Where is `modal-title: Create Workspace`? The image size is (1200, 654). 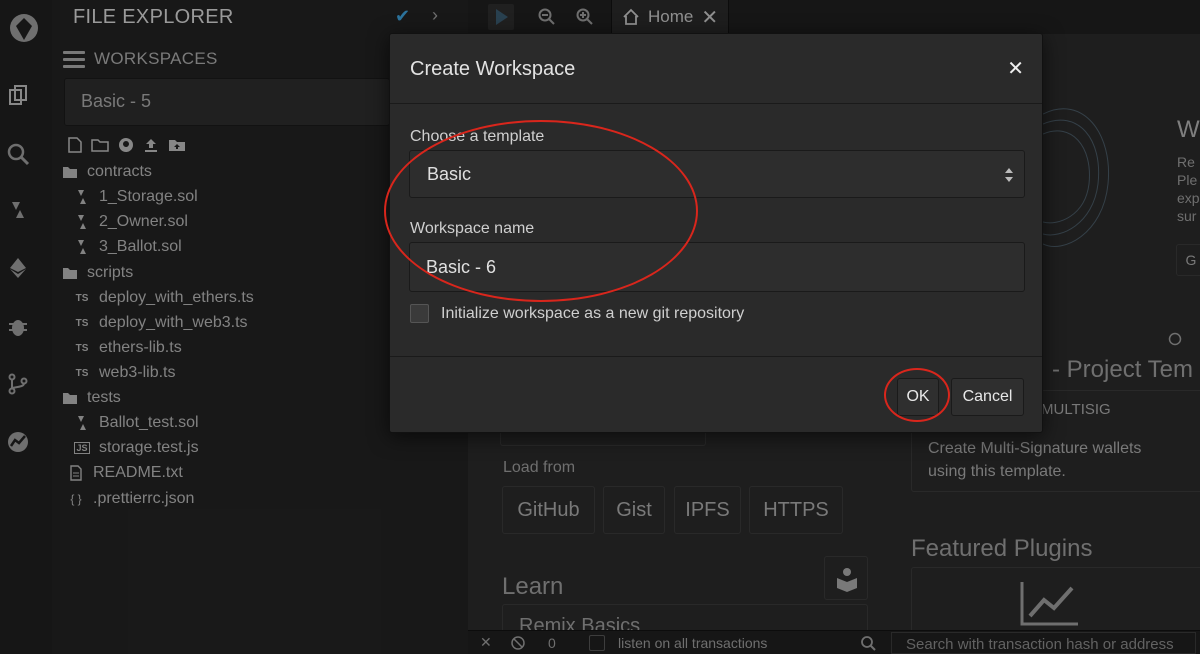 modal-title: Create Workspace is located at coordinates (493, 69).